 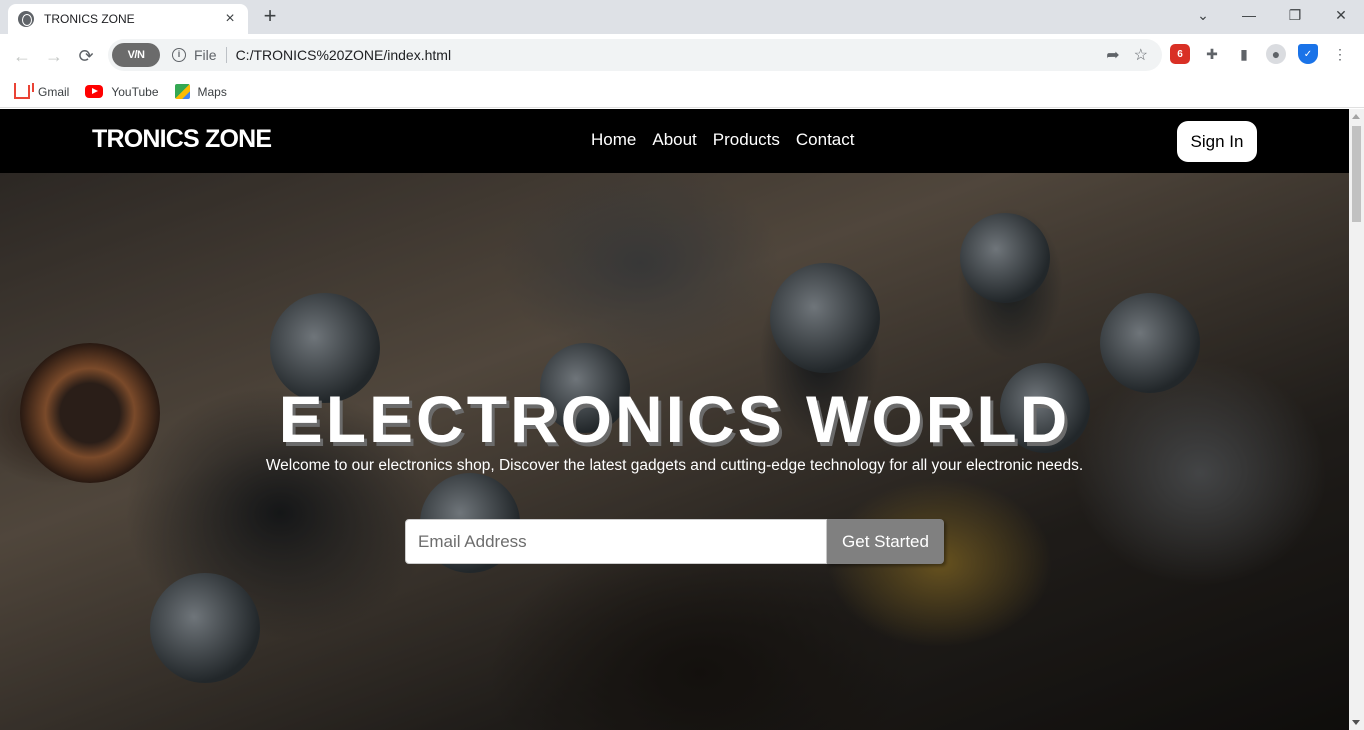 What do you see at coordinates (1356, 722) in the screenshot?
I see `scroll-down-arrow-icon` at bounding box center [1356, 722].